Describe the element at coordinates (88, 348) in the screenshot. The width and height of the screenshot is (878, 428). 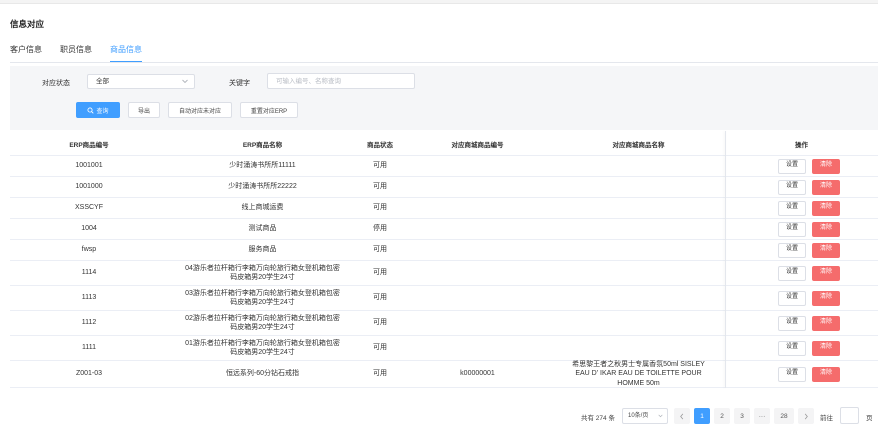
I see `cell-erp-code: 1111` at that location.